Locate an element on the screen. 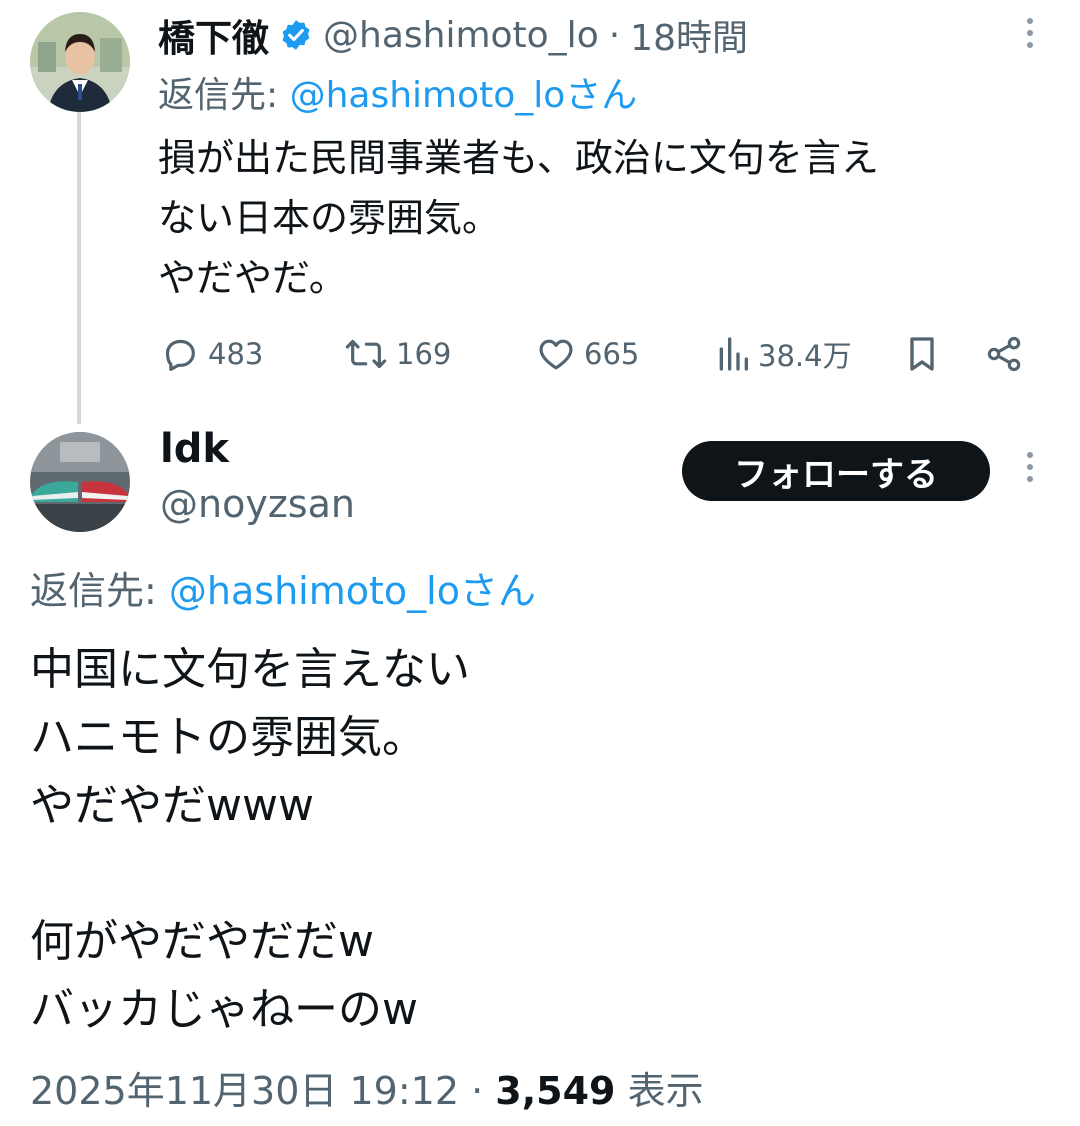 The height and width of the screenshot is (1126, 1080). author-handle: @noyzsan is located at coordinates (257, 504).